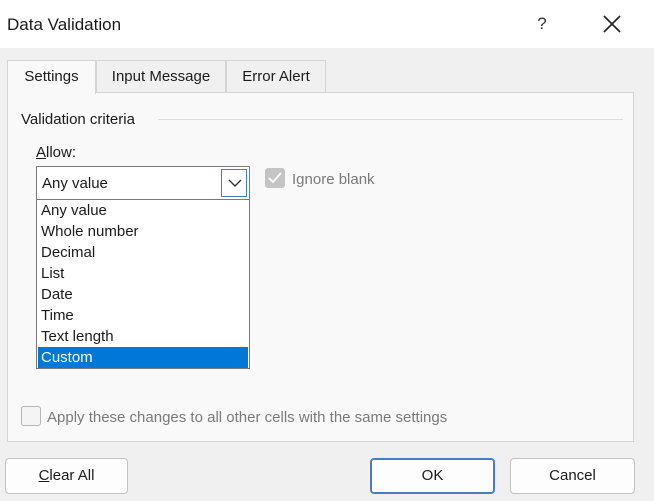 This screenshot has height=501, width=654. What do you see at coordinates (143, 315) in the screenshot?
I see `option-time: Time` at bounding box center [143, 315].